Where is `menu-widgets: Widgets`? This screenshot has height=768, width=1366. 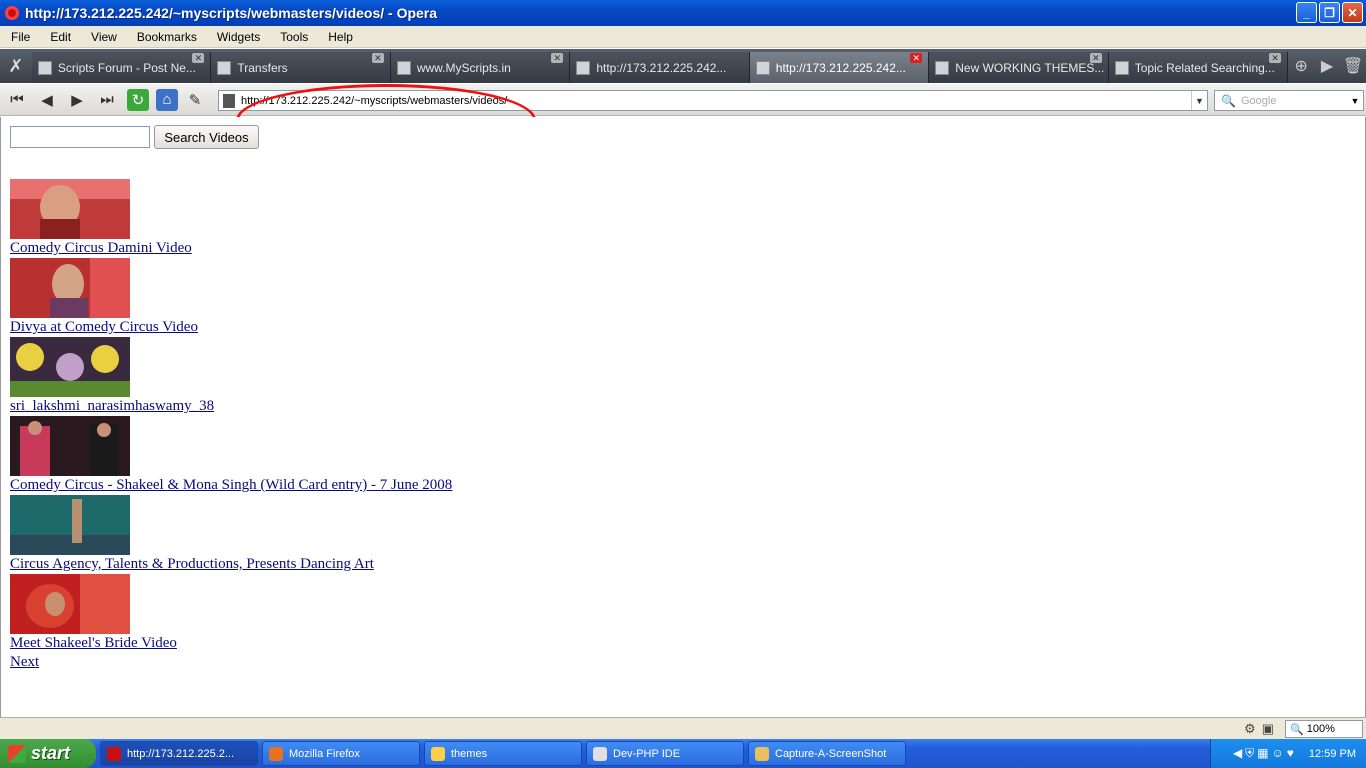
menu-widgets: Widgets is located at coordinates (237, 37).